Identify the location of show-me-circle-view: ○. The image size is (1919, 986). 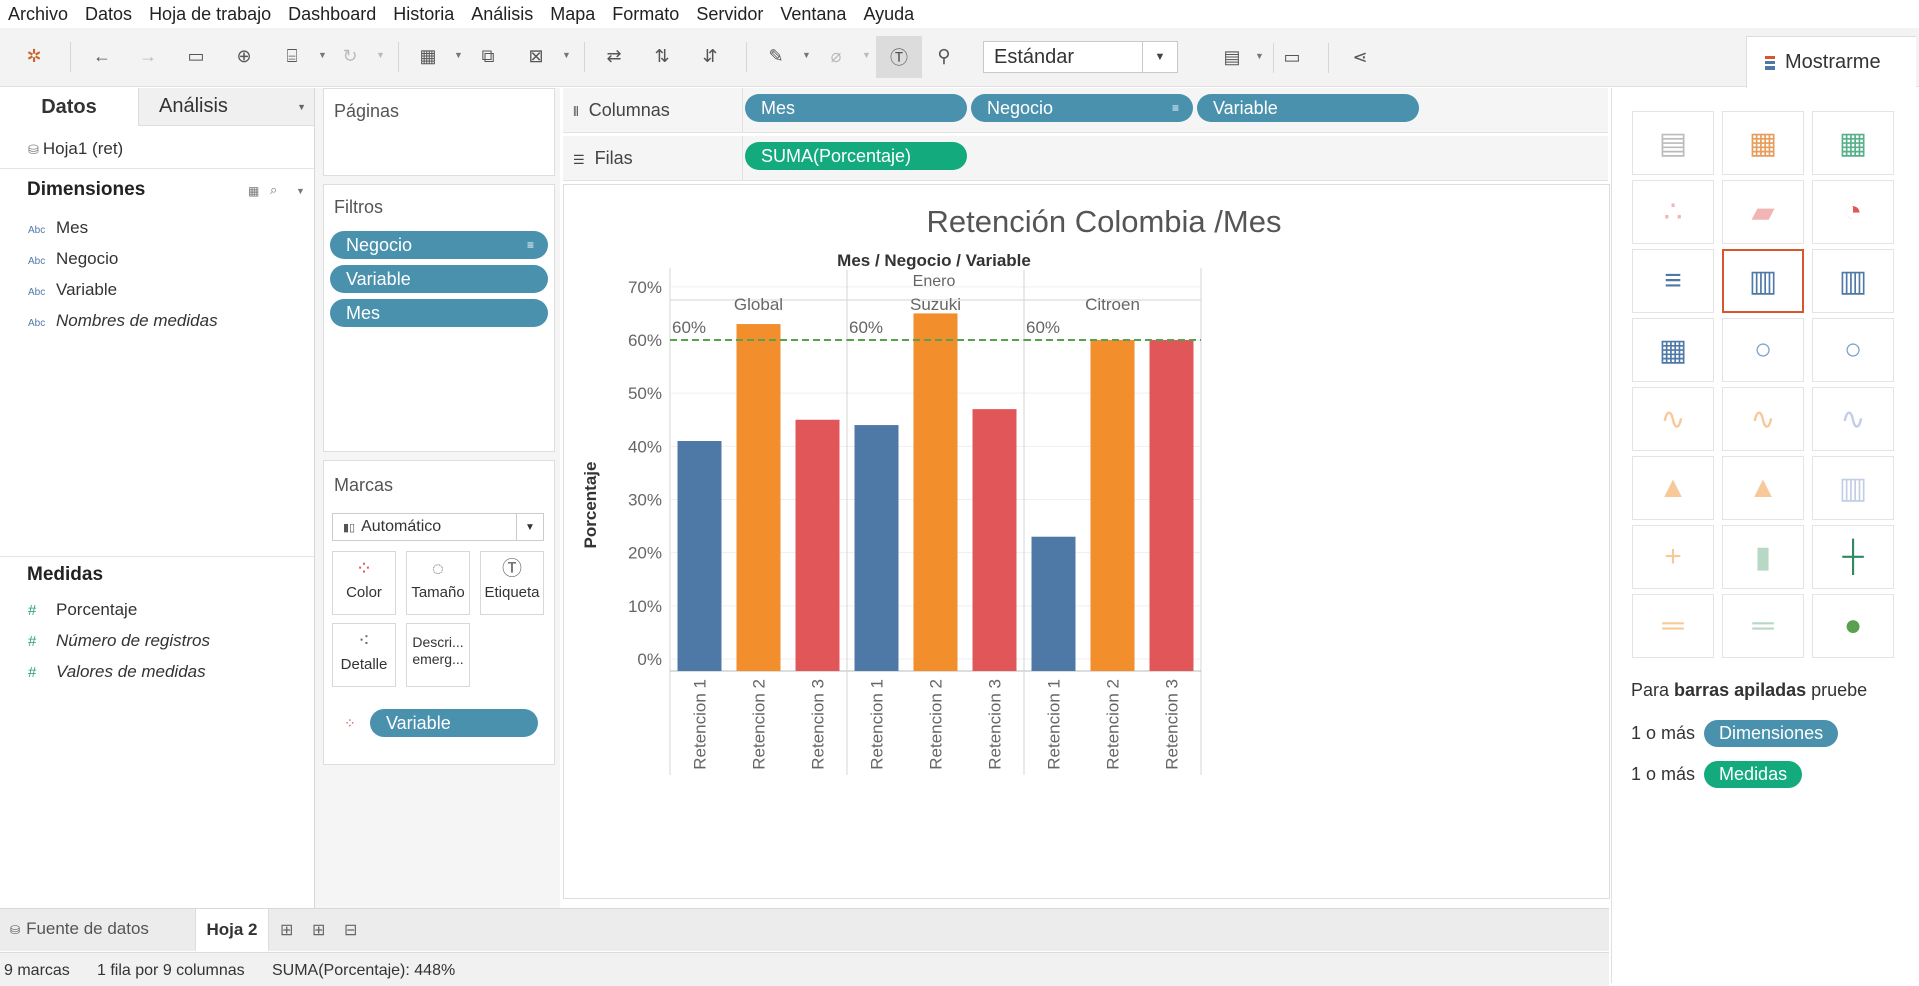
(1763, 350).